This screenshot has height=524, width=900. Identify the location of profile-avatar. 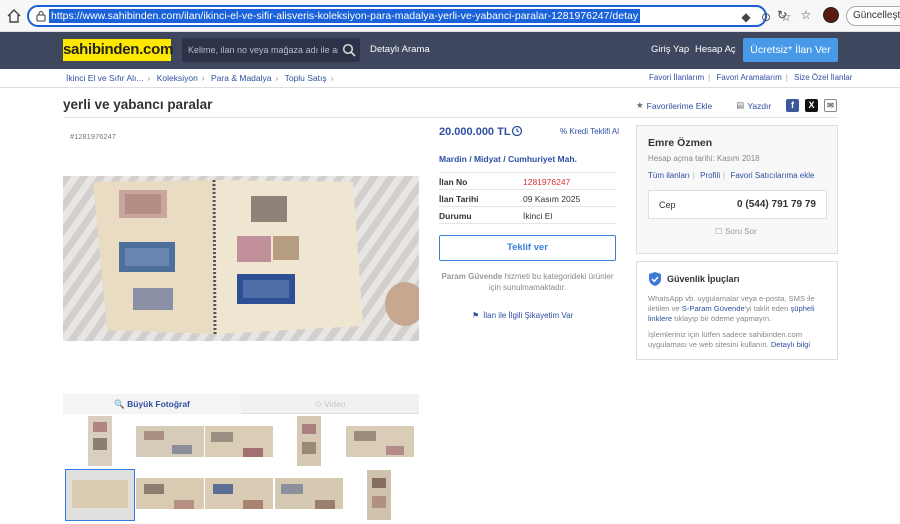
(831, 15).